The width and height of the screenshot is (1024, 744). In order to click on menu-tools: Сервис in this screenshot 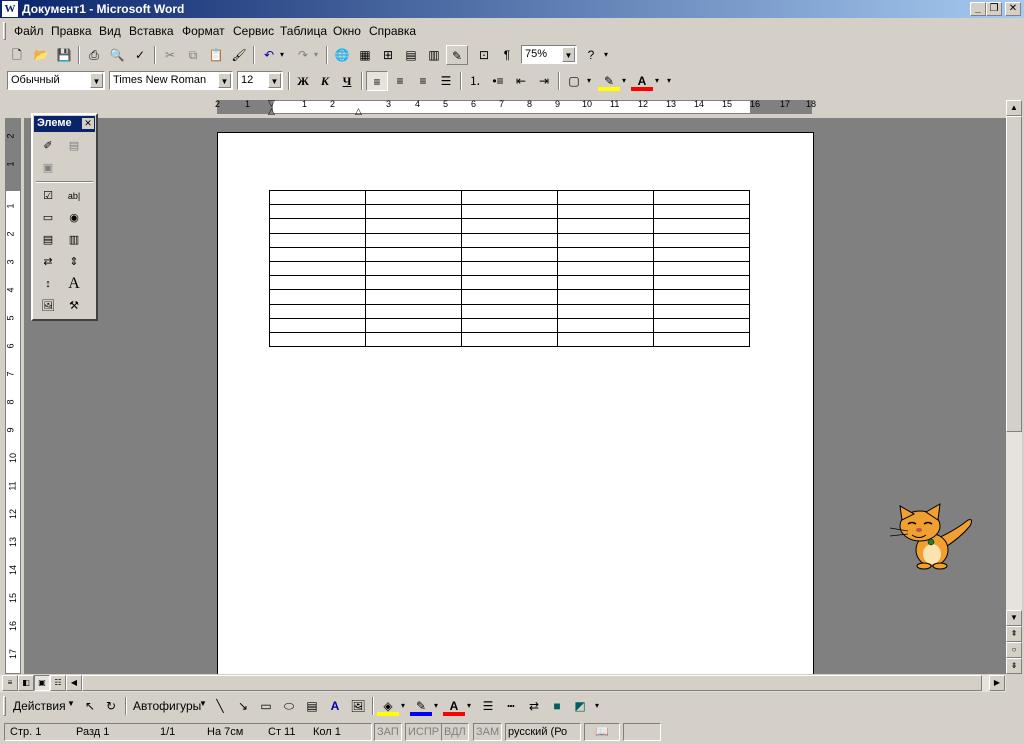, I will do `click(253, 31)`.